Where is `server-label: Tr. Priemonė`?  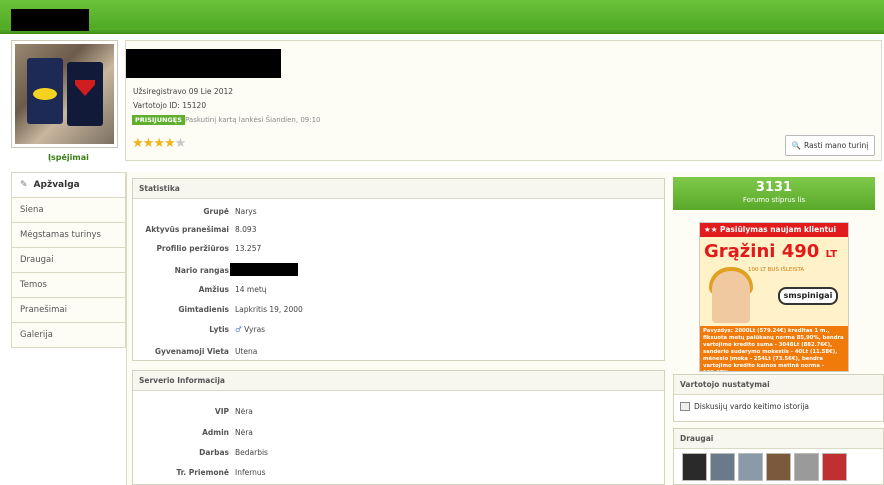 server-label: Tr. Priemonė is located at coordinates (202, 472).